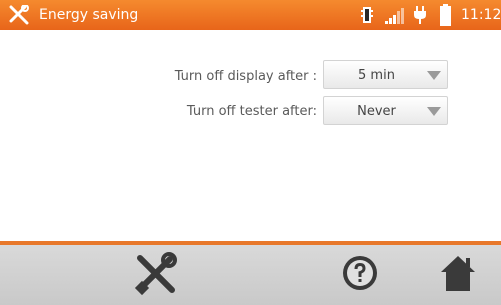 This screenshot has width=501, height=305. What do you see at coordinates (367, 15) in the screenshot?
I see `memory-chip-icon` at bounding box center [367, 15].